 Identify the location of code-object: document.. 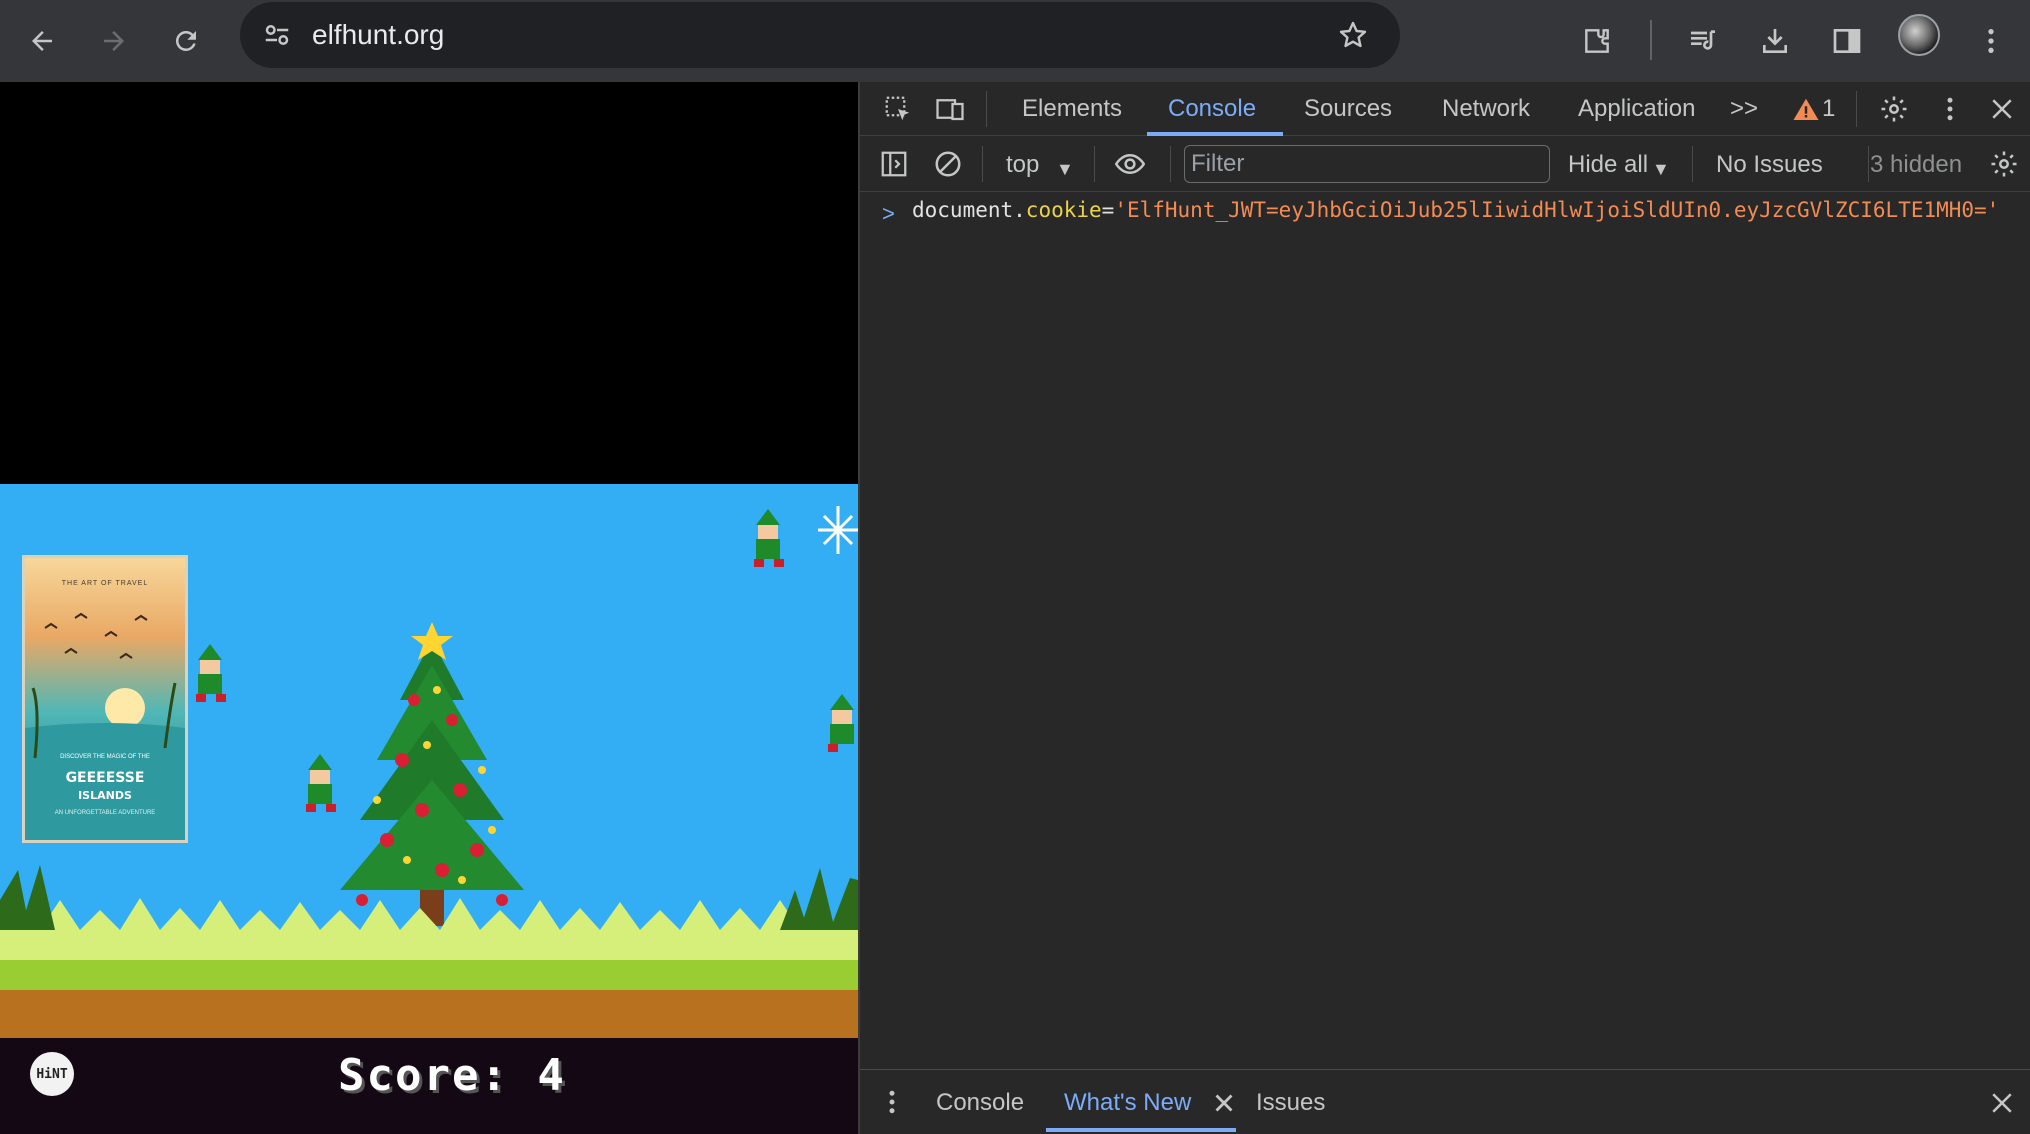
(969, 210).